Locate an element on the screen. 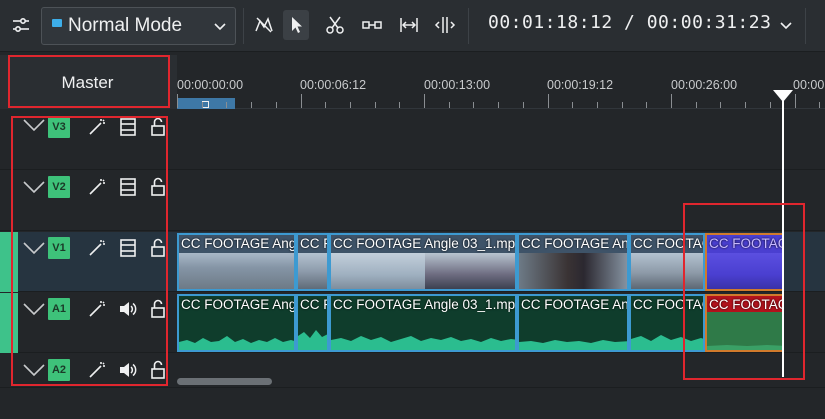 This screenshot has width=825, height=419. ruler-label: 00:00:19:12 is located at coordinates (580, 85).